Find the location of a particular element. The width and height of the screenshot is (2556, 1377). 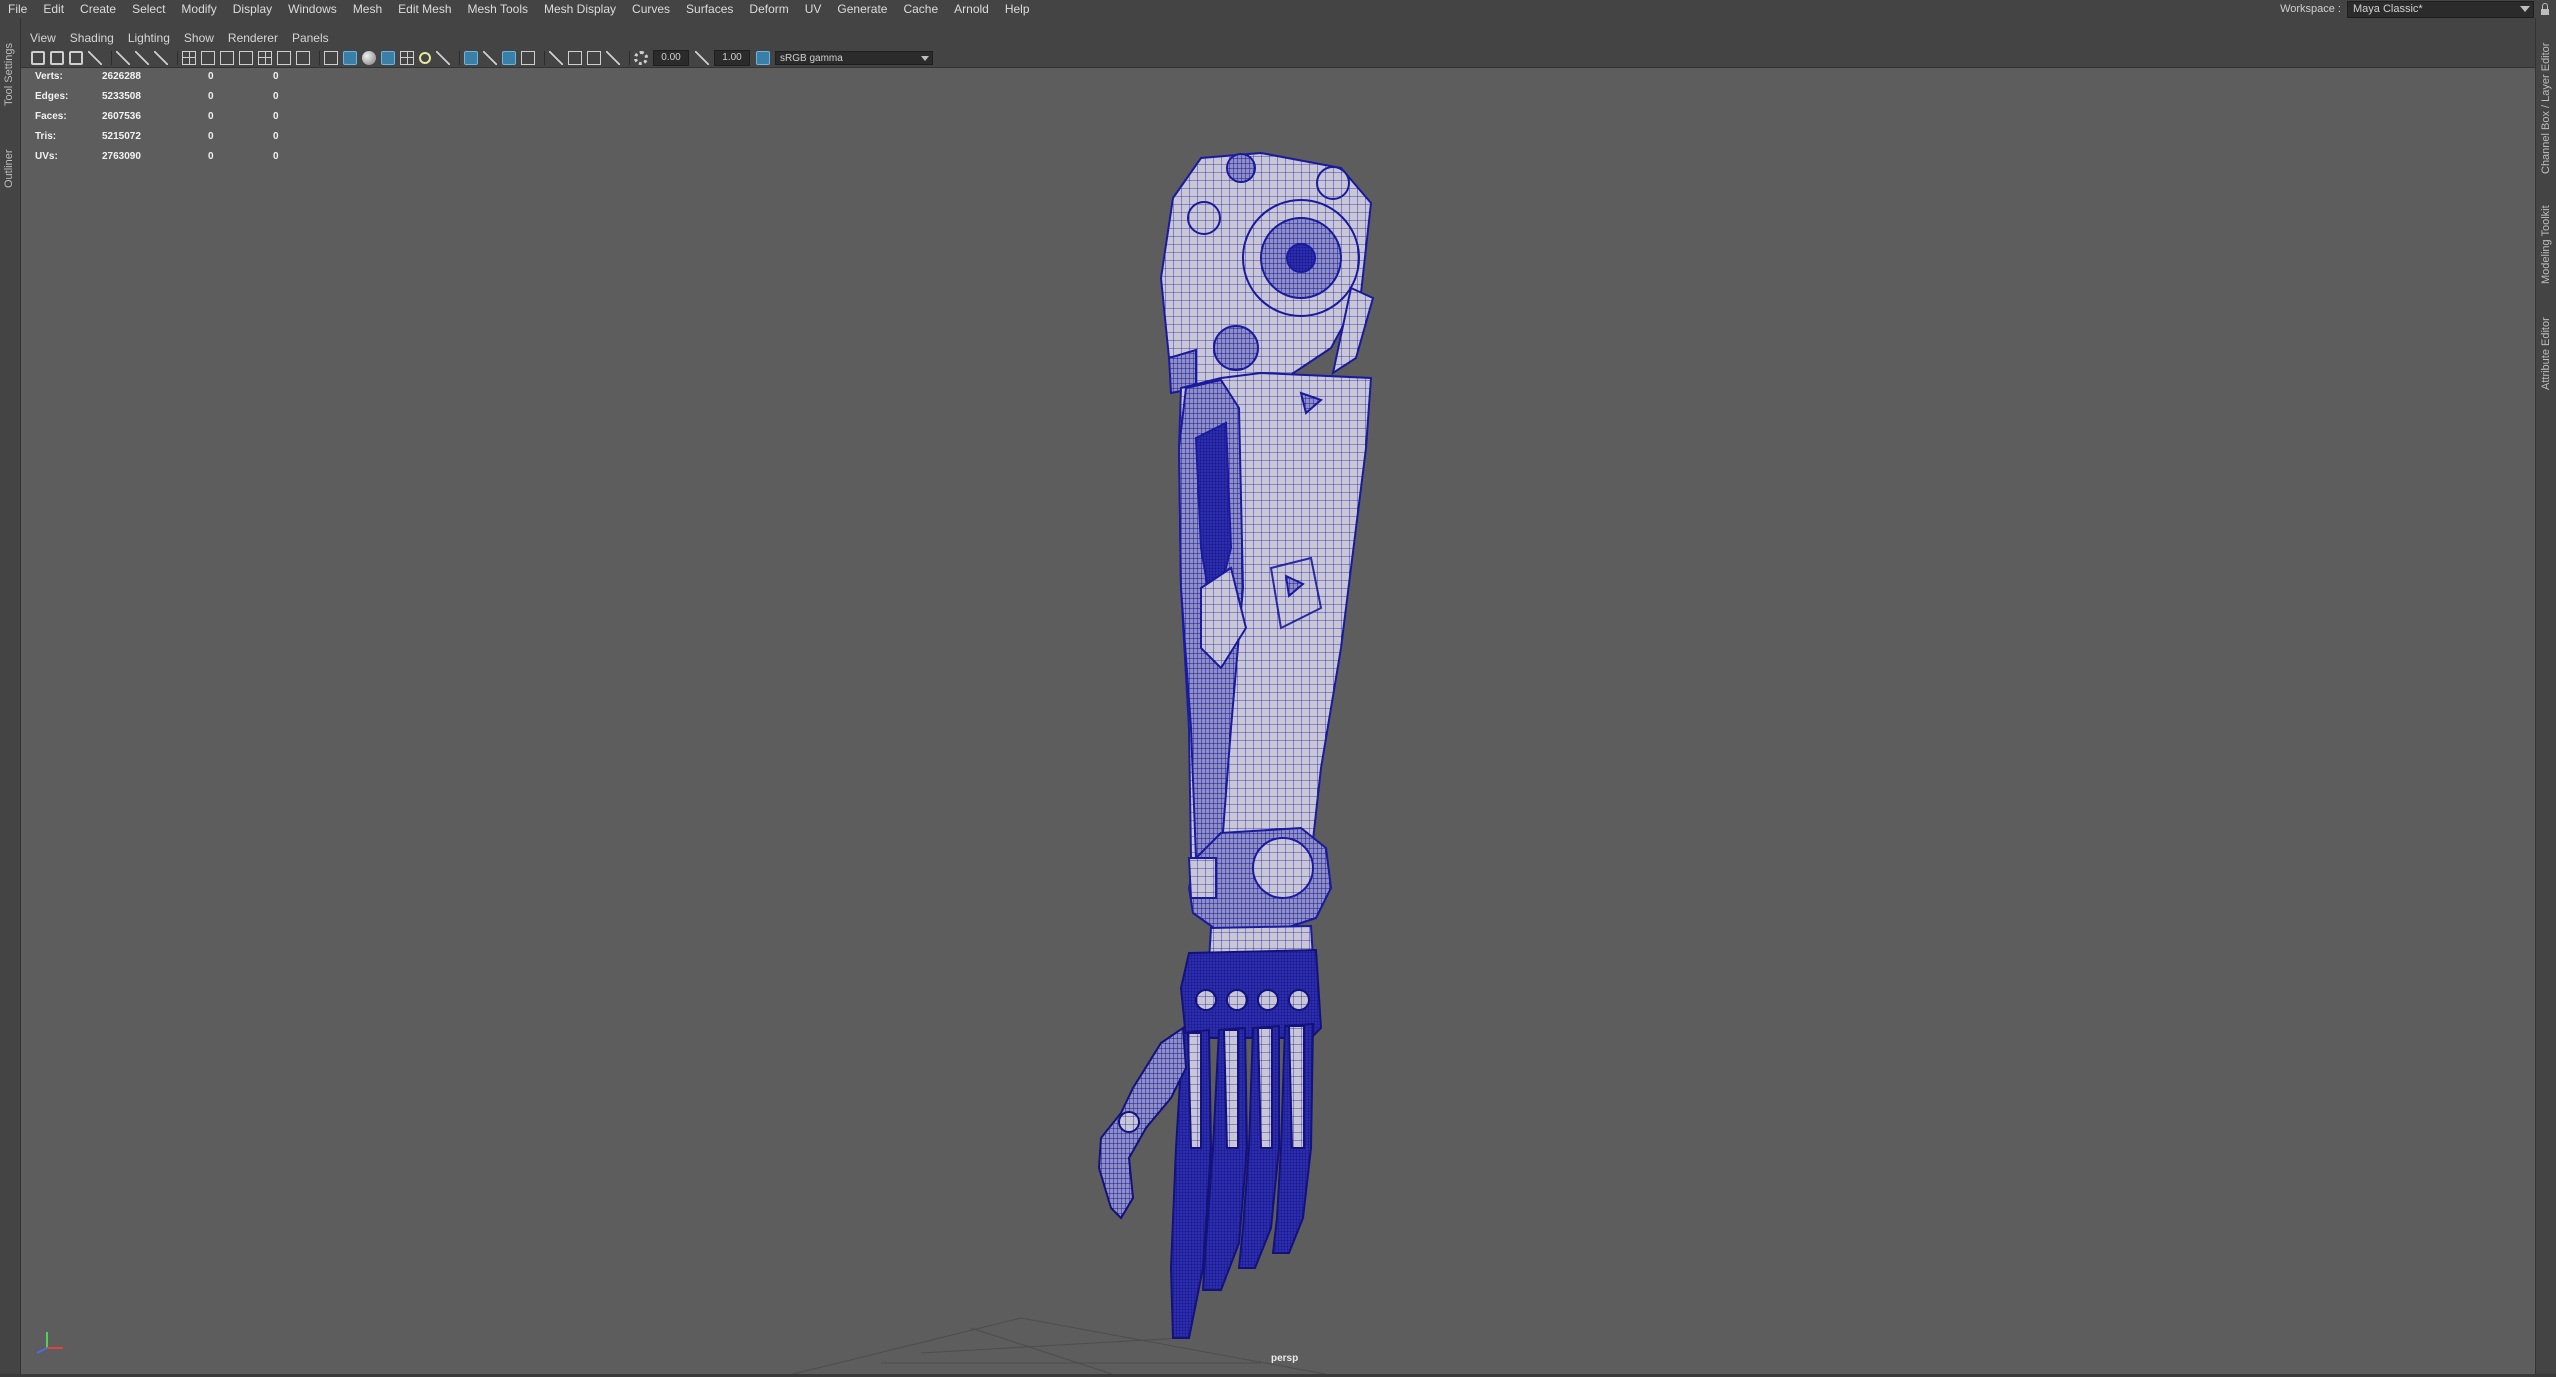

menu-windows: Windows is located at coordinates (312, 9).